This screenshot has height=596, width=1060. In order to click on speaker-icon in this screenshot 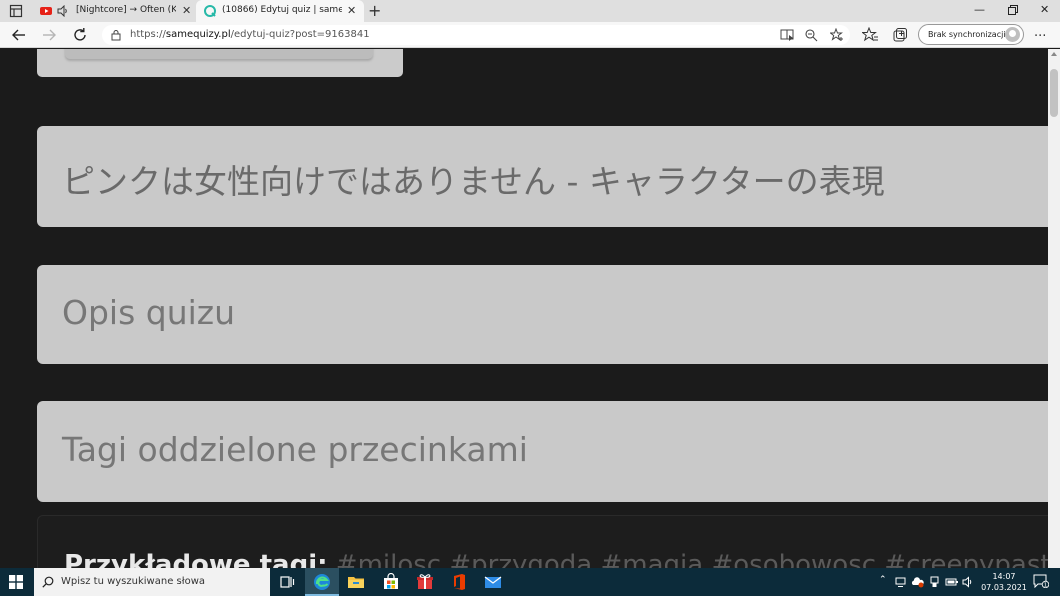, I will do `click(63, 11)`.